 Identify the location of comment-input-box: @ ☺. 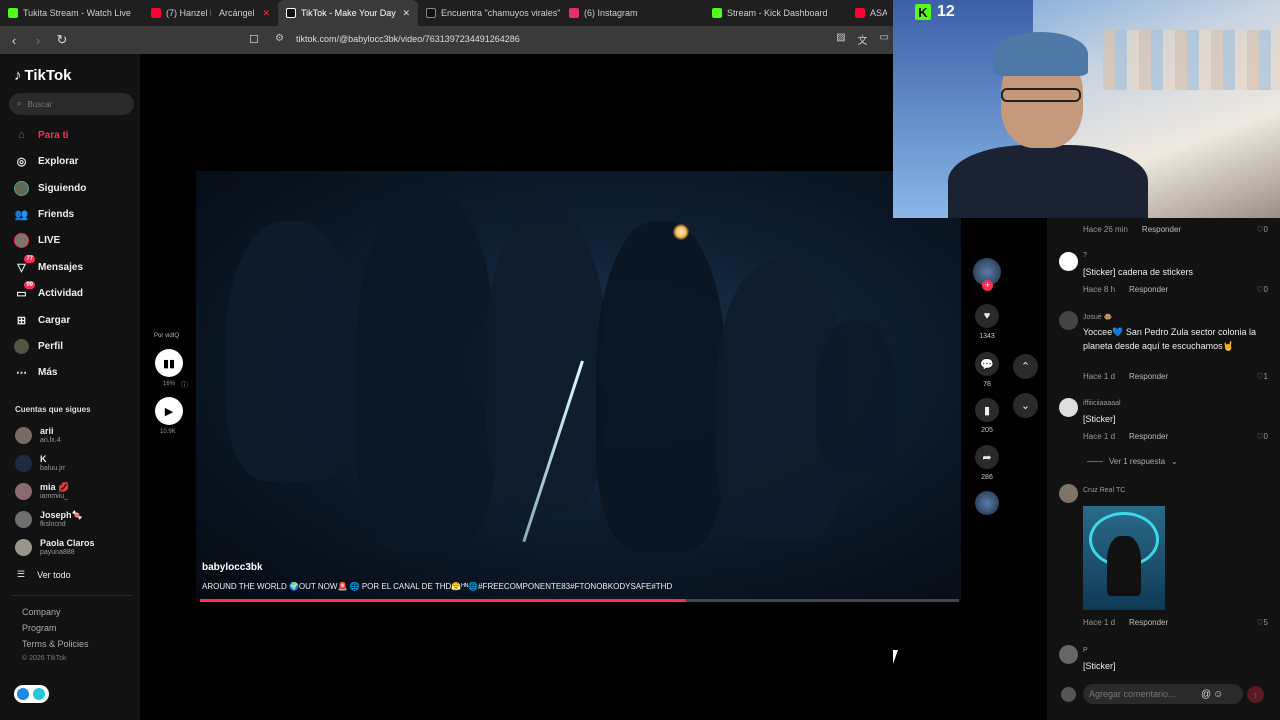
(1163, 694).